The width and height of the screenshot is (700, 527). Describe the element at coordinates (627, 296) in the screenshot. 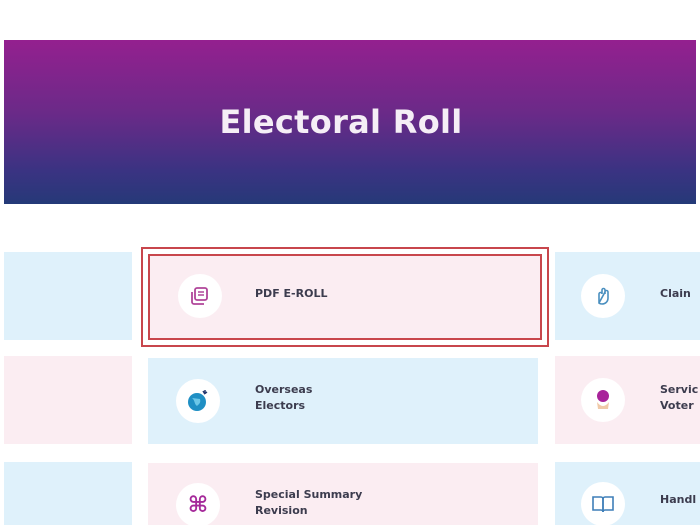

I see `claims-card: Clain` at that location.